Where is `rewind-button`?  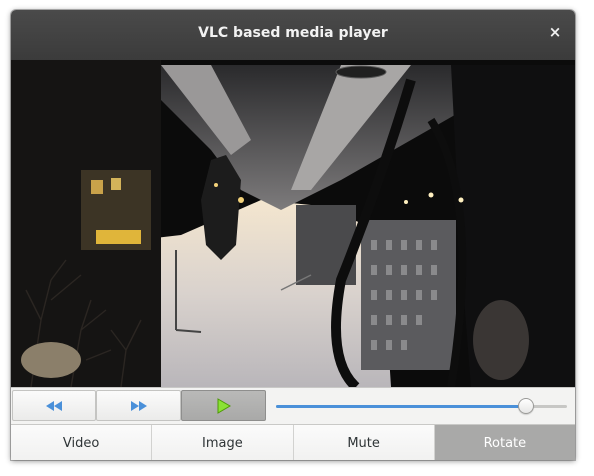
rewind-button is located at coordinates (54, 405).